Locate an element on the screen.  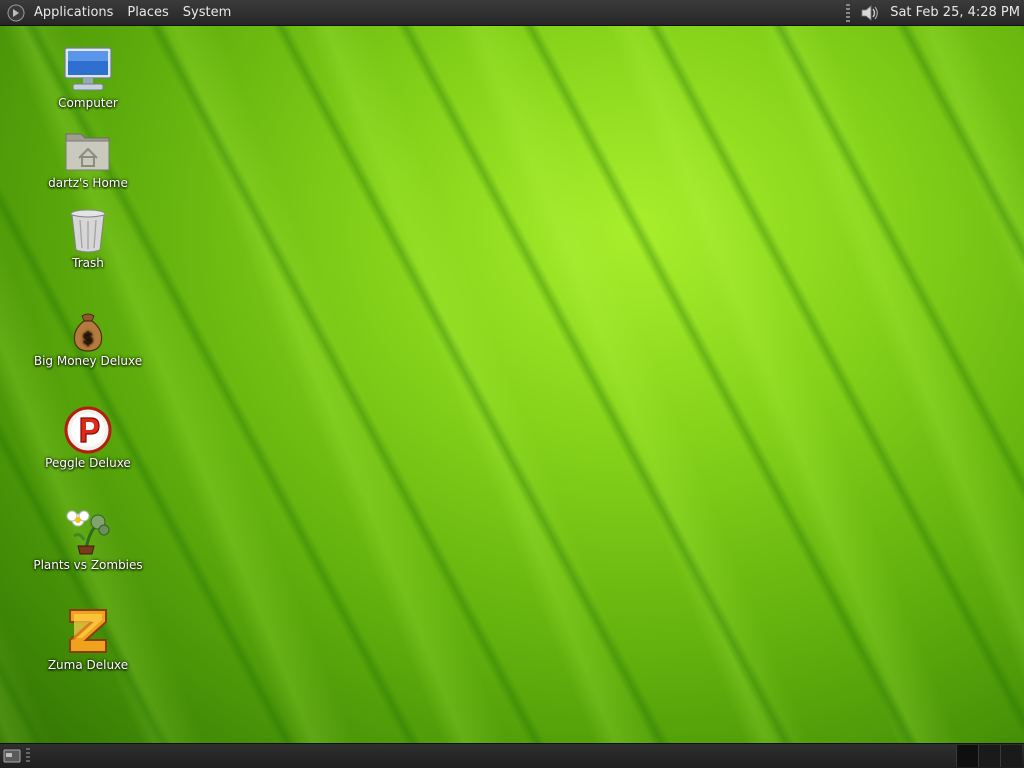
bottom-panel is located at coordinates (512, 755).